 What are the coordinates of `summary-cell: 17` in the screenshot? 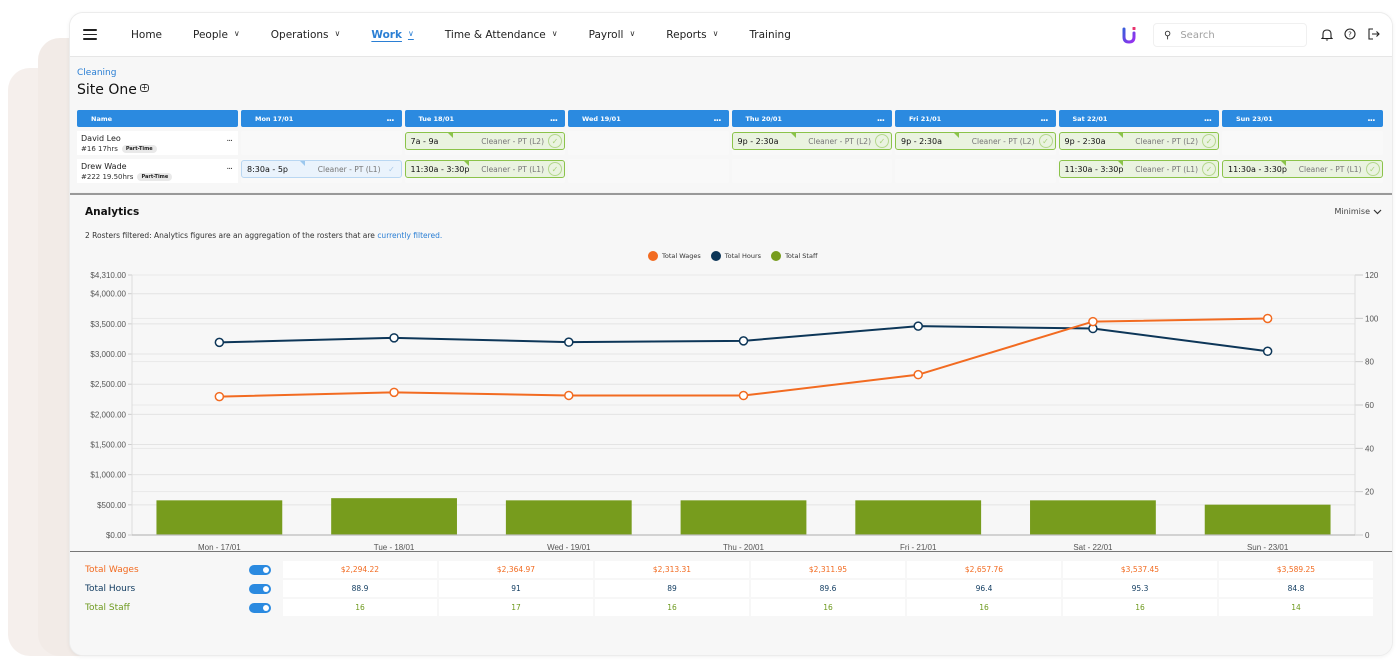 It's located at (516, 607).